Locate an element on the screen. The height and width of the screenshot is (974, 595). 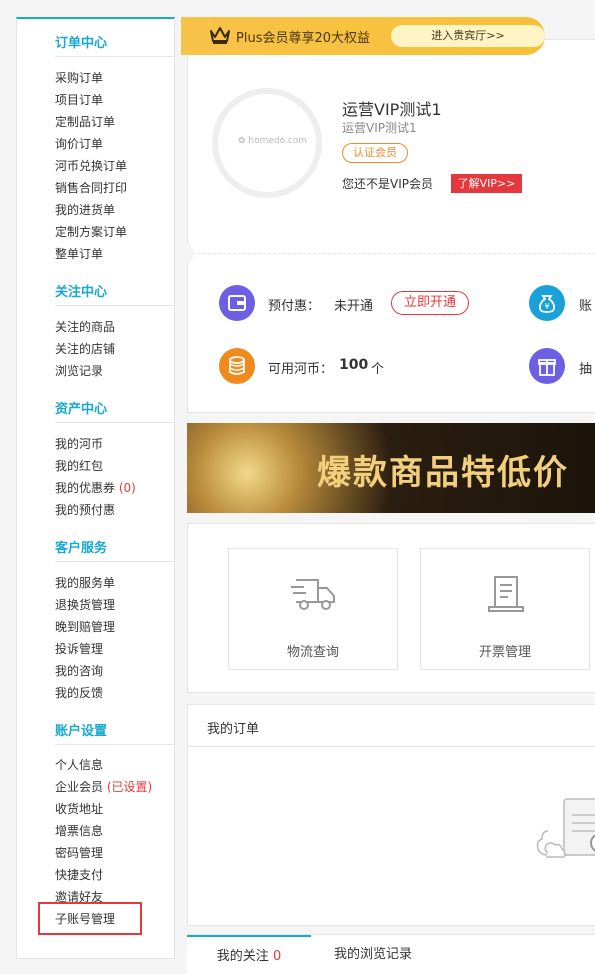
learn-vip-button: 了解VIP>> is located at coordinates (486, 183).